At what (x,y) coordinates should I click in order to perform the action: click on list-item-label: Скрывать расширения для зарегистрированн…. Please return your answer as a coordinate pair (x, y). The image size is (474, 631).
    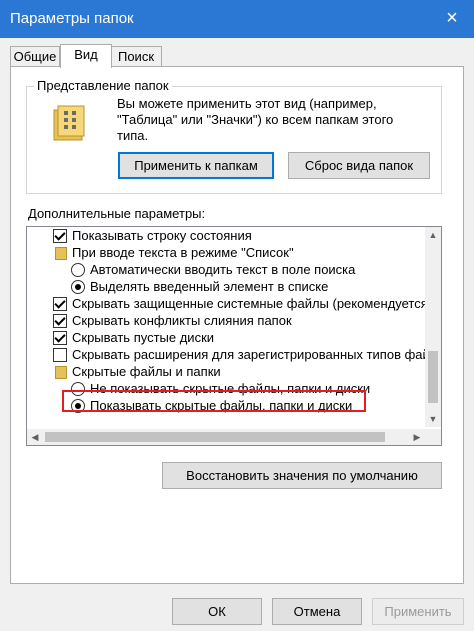
    Looking at the image, I should click on (257, 354).